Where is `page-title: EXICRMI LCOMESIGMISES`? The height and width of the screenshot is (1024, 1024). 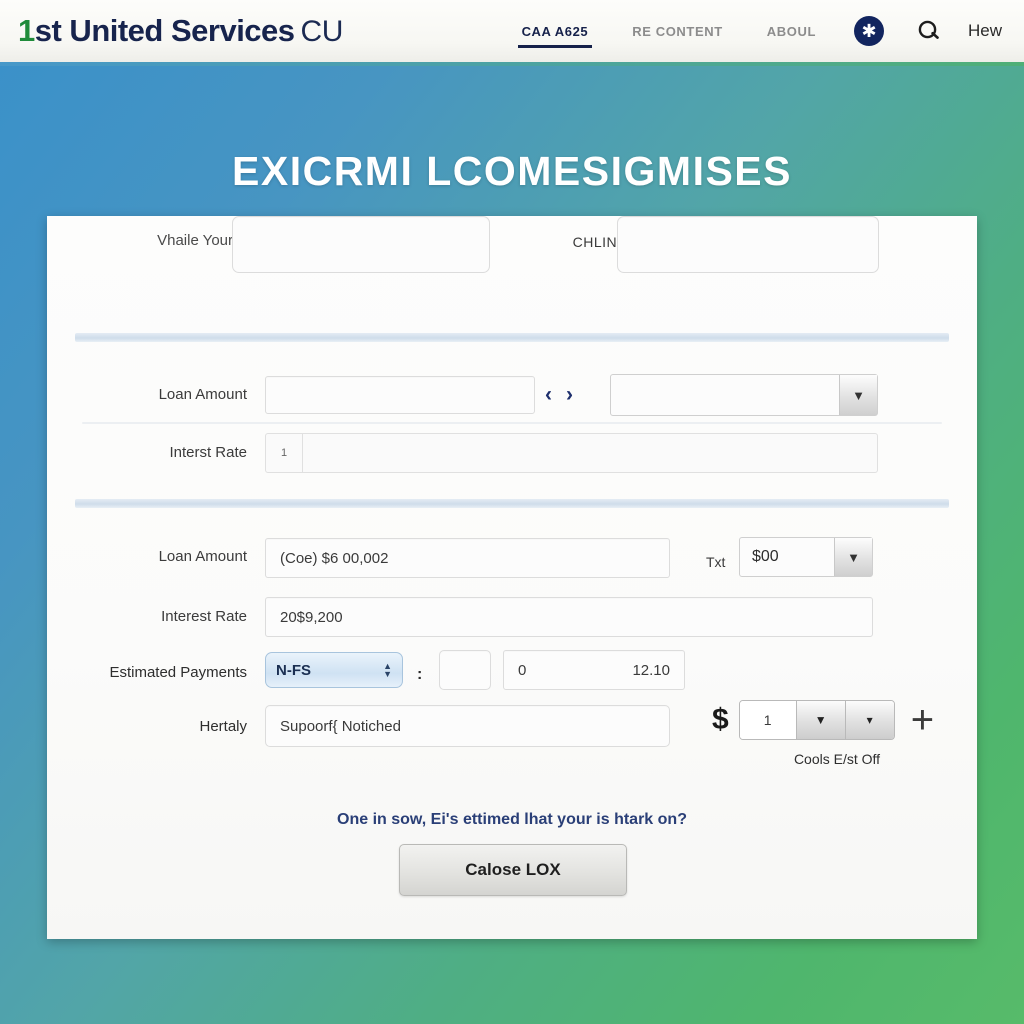
page-title: EXICRMI LCOMESIGMISES is located at coordinates (512, 171).